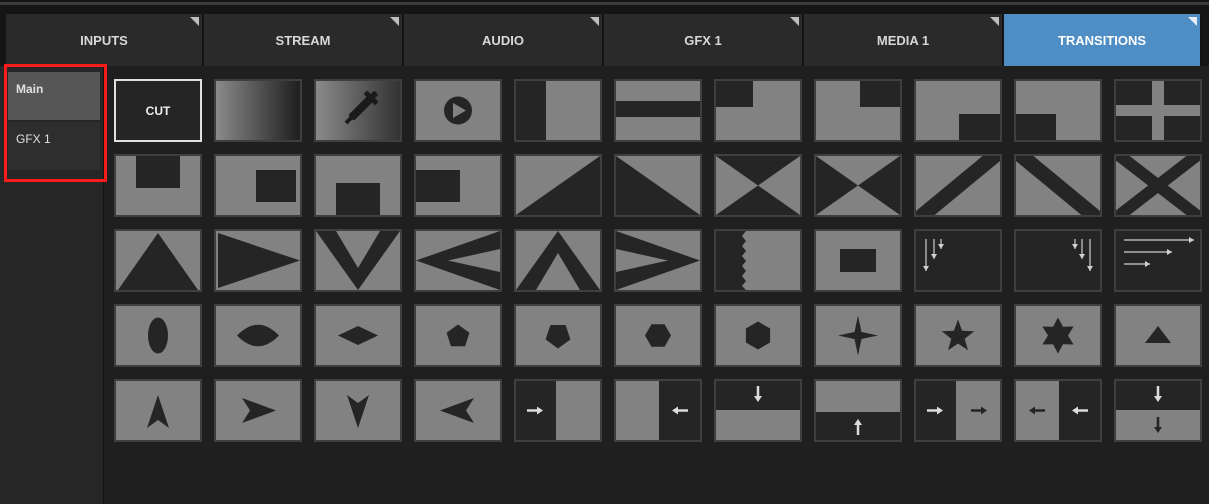 This screenshot has width=1209, height=504. Describe the element at coordinates (1158, 260) in the screenshot. I see `transition-arrows-right-lines-button` at that location.